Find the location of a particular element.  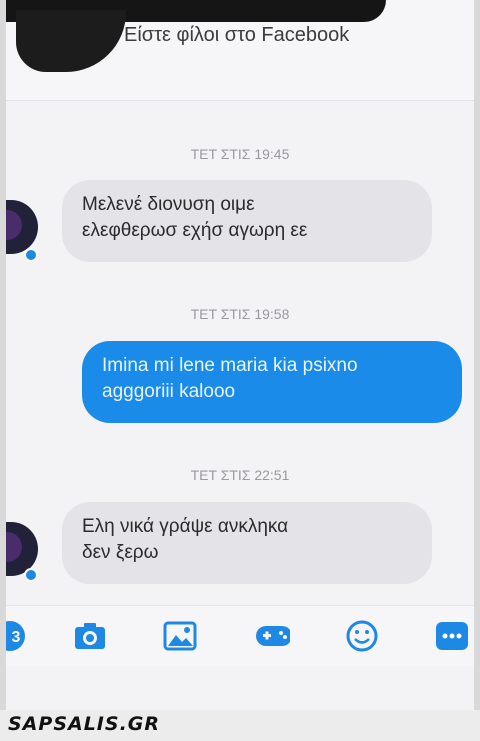

message-timestamp: ΤΕΤ ΣΤΙΣ 22:51 is located at coordinates (240, 475).